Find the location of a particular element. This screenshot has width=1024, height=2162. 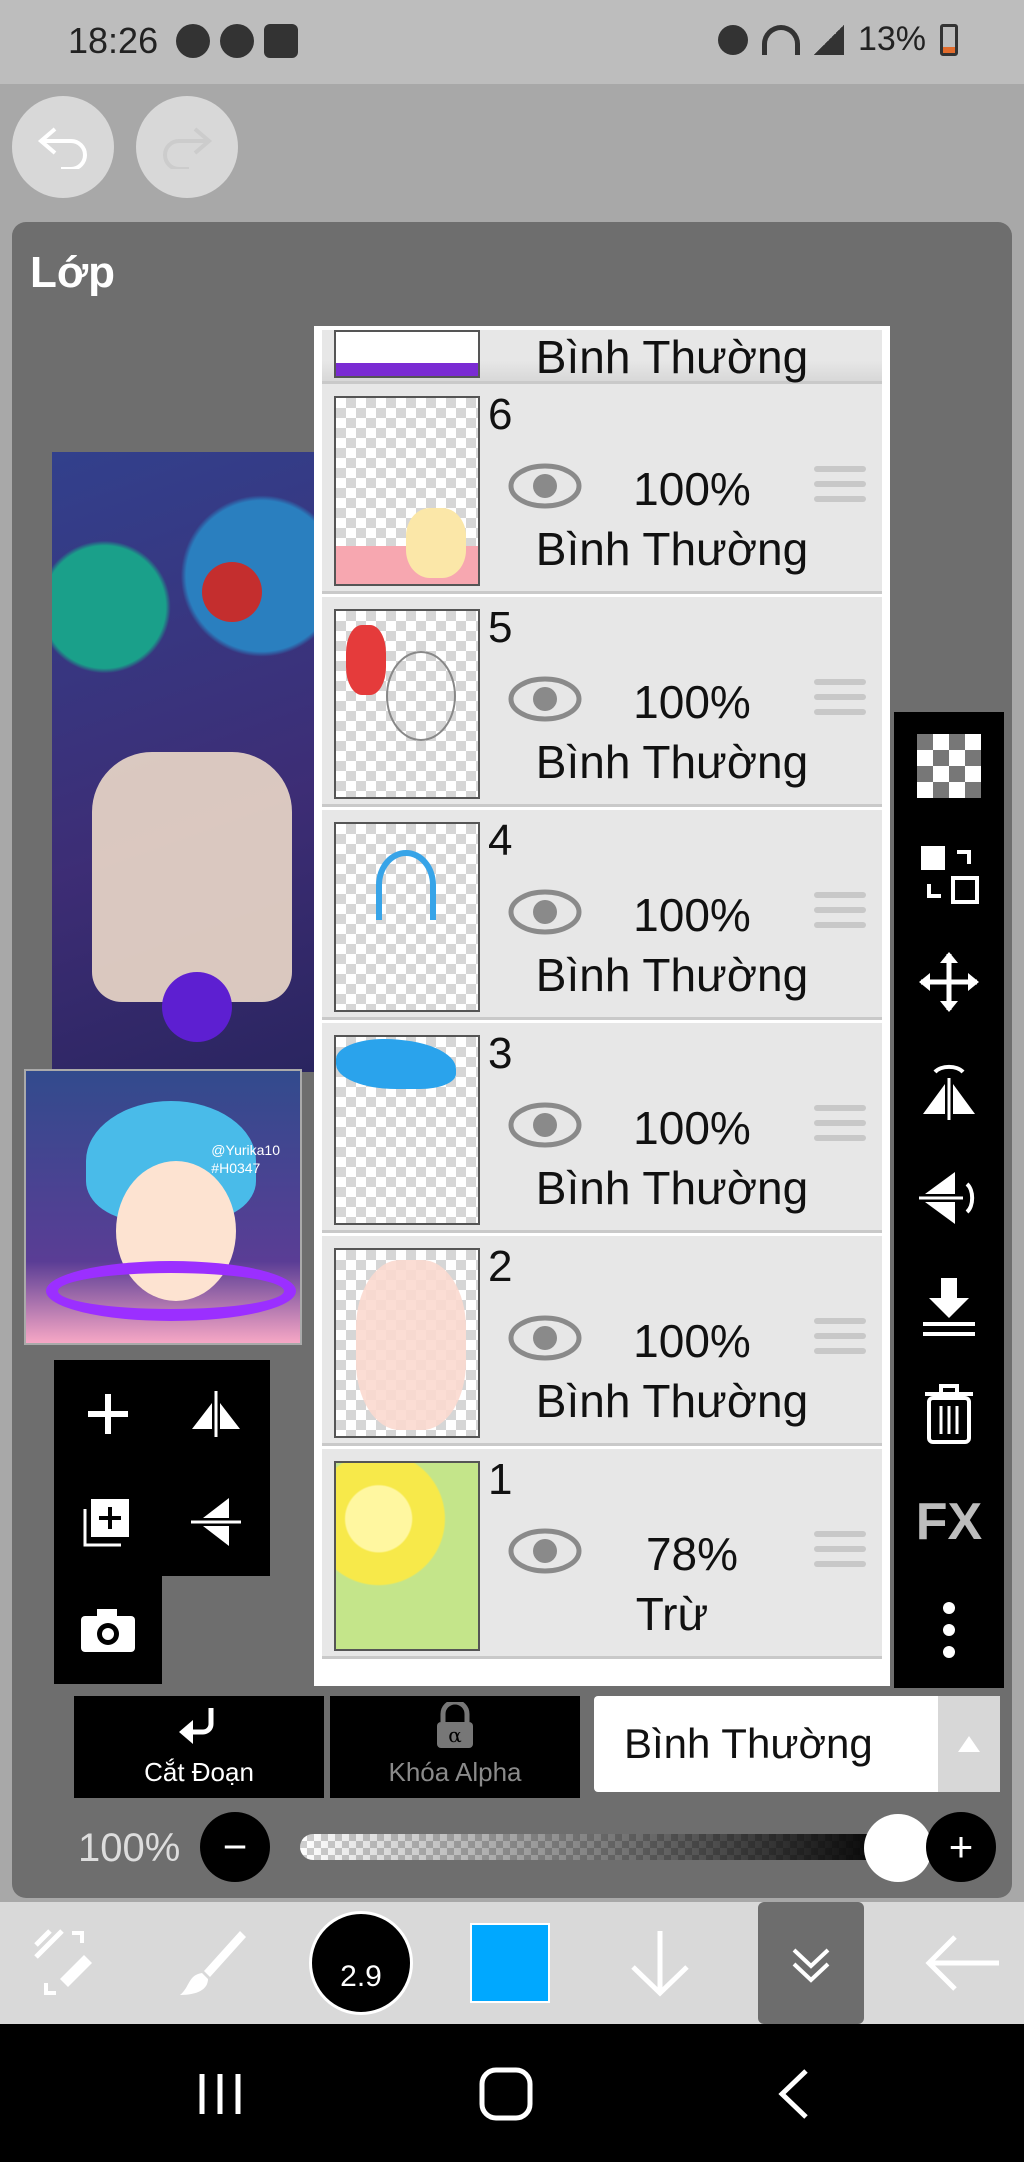

selection-tool-button is located at coordinates (64, 1963).